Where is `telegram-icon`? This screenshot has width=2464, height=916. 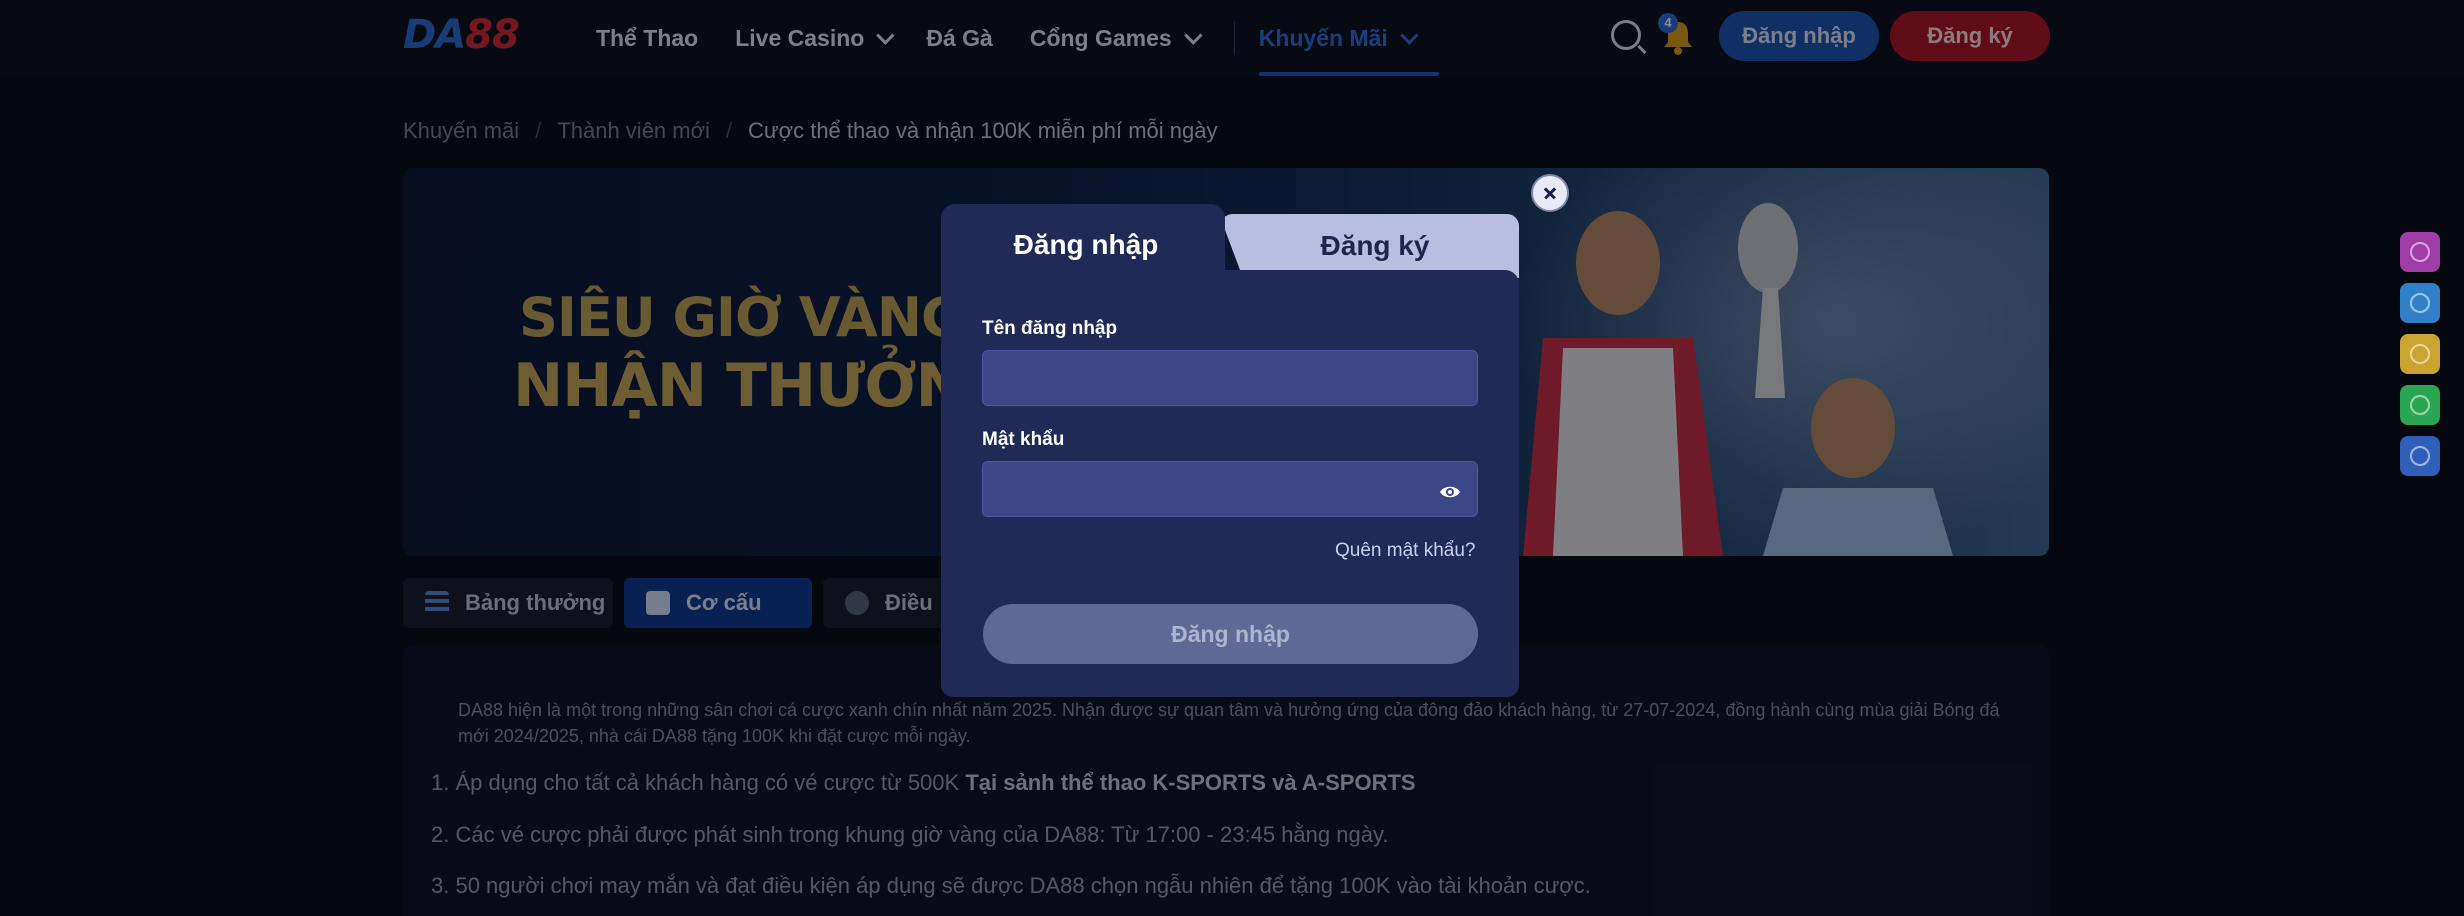 telegram-icon is located at coordinates (2420, 303).